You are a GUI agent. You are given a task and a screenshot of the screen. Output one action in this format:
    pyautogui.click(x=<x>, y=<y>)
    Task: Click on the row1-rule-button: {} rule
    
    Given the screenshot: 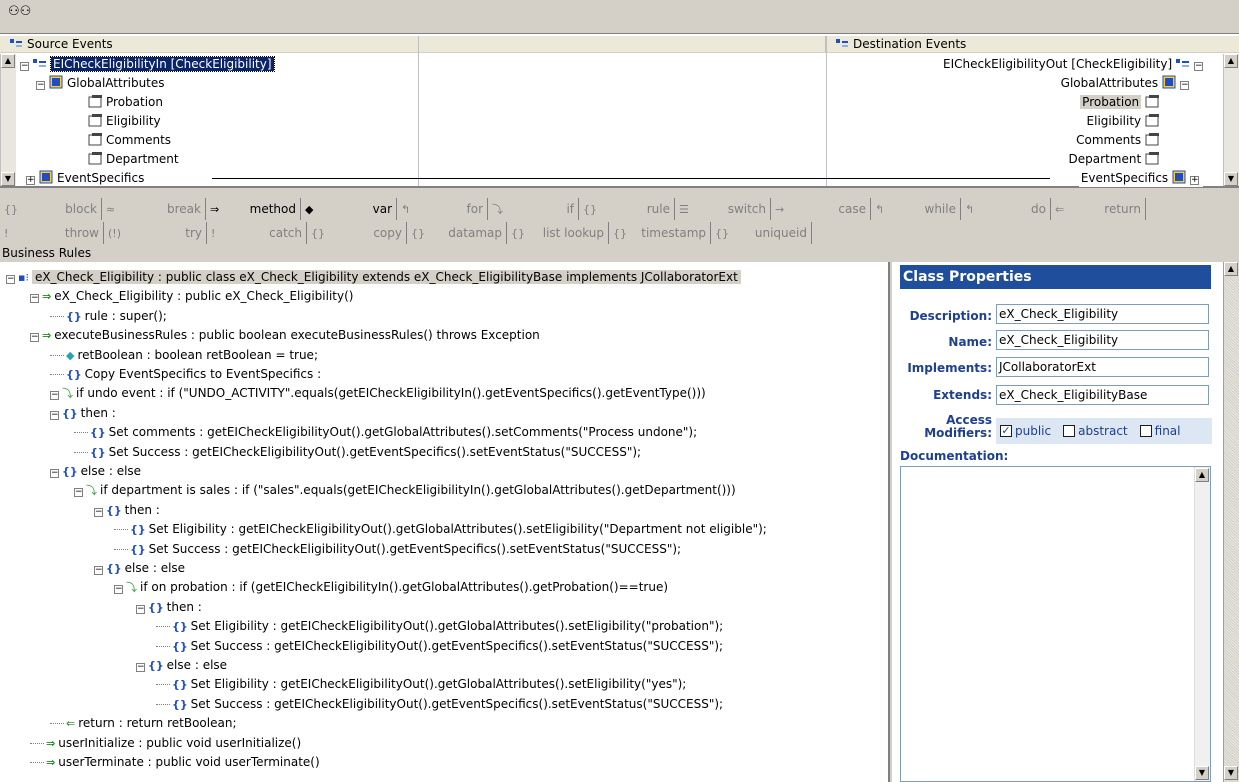 What is the action you would take?
    pyautogui.click(x=627, y=209)
    